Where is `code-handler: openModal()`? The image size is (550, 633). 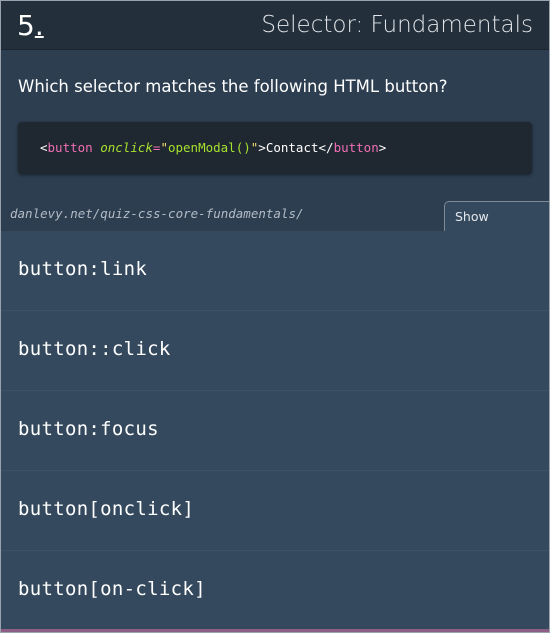
code-handler: openModal() is located at coordinates (209, 147).